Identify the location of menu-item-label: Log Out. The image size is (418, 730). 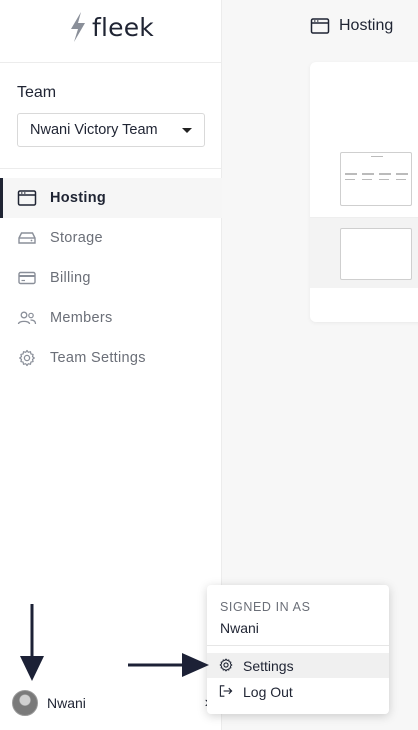
(268, 691).